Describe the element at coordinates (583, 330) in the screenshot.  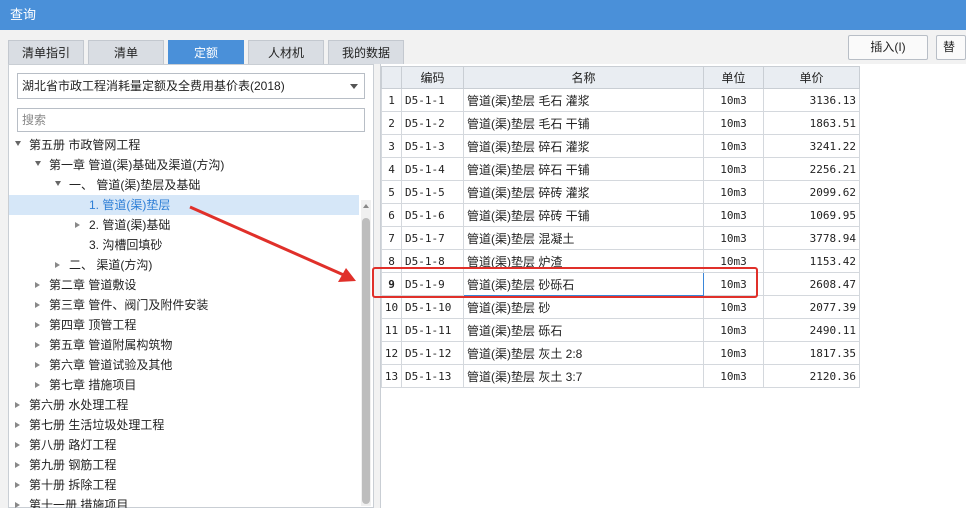
I see `name-cell: 管道(渠)垫层 砾石` at that location.